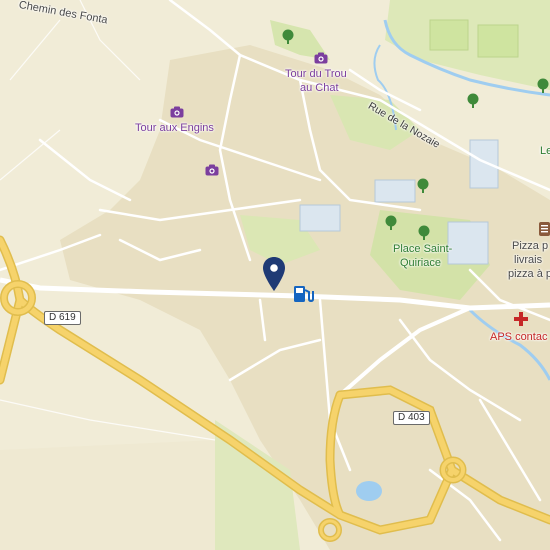  I want to click on pharmacy-cross-icon, so click(521, 319).